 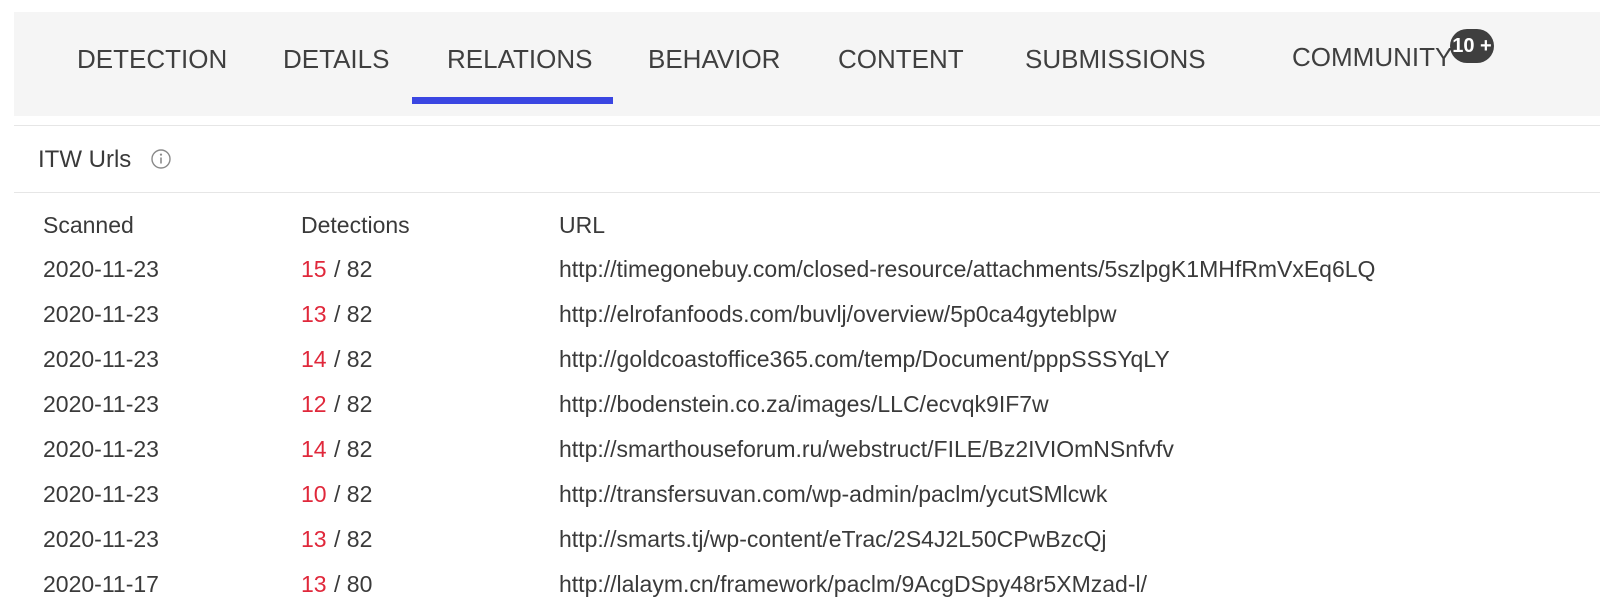 What do you see at coordinates (519, 59) in the screenshot?
I see `tab-relations: RELATIONS` at bounding box center [519, 59].